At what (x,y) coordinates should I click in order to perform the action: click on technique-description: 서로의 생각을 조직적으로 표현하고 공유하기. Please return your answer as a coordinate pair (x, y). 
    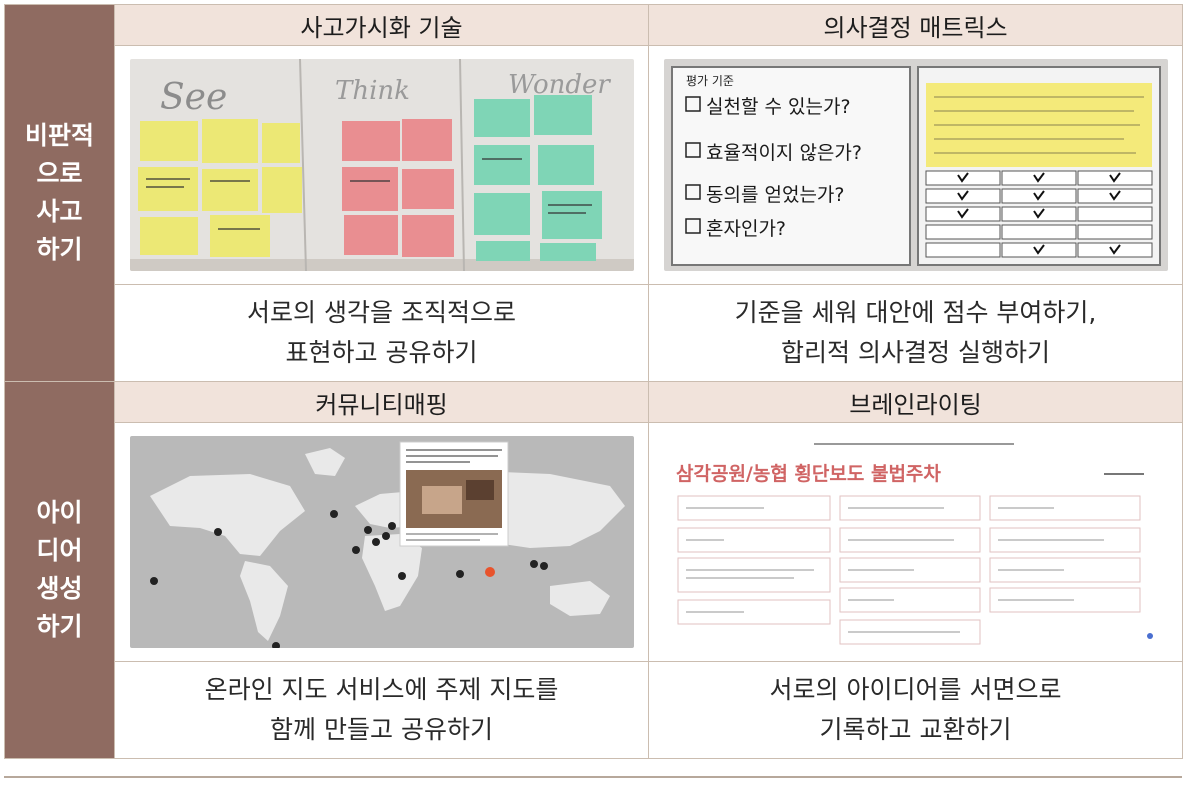
    Looking at the image, I should click on (381, 333).